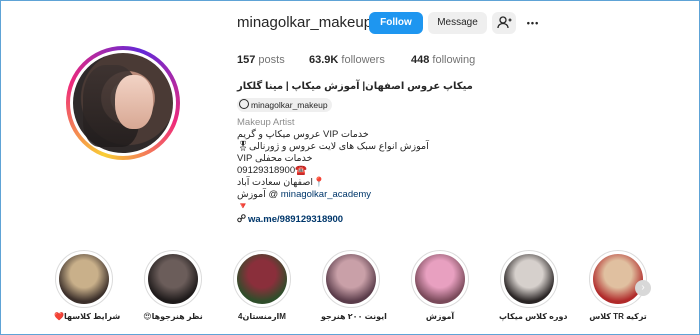 This screenshot has height=335, width=700. I want to click on link-icon, so click(241, 218).